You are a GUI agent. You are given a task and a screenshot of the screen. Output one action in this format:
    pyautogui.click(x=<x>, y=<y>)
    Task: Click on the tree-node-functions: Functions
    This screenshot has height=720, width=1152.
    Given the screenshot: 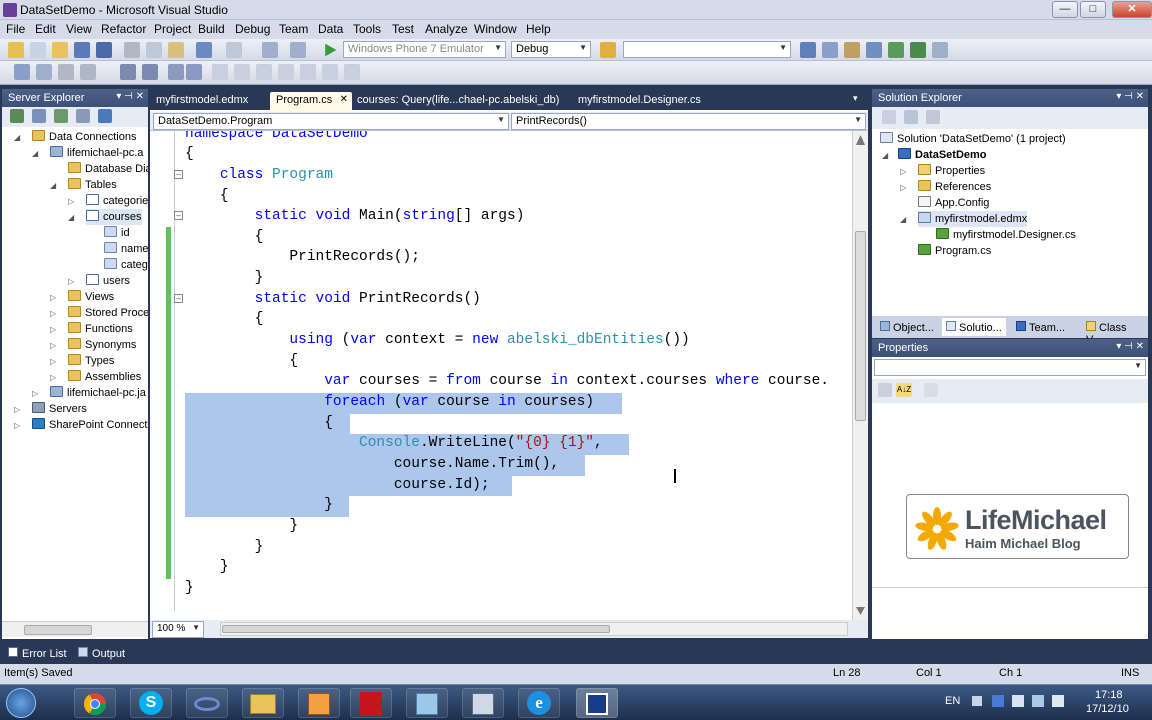 What is the action you would take?
    pyautogui.click(x=100, y=329)
    